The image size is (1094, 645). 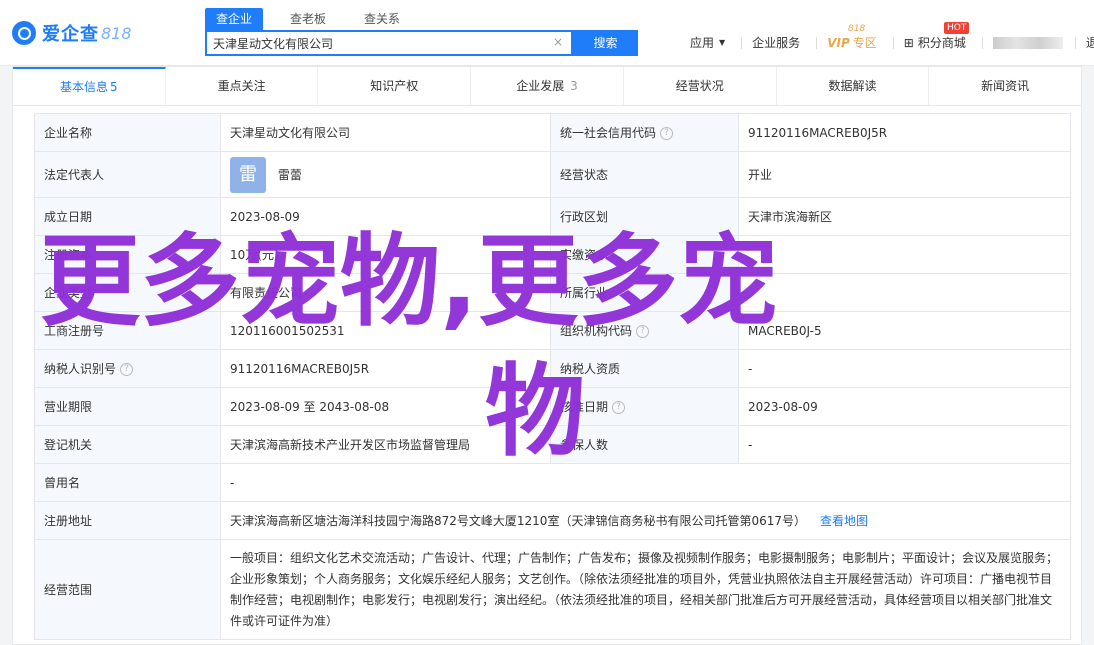 I want to click on user-name-blurred, so click(x=1027, y=42).